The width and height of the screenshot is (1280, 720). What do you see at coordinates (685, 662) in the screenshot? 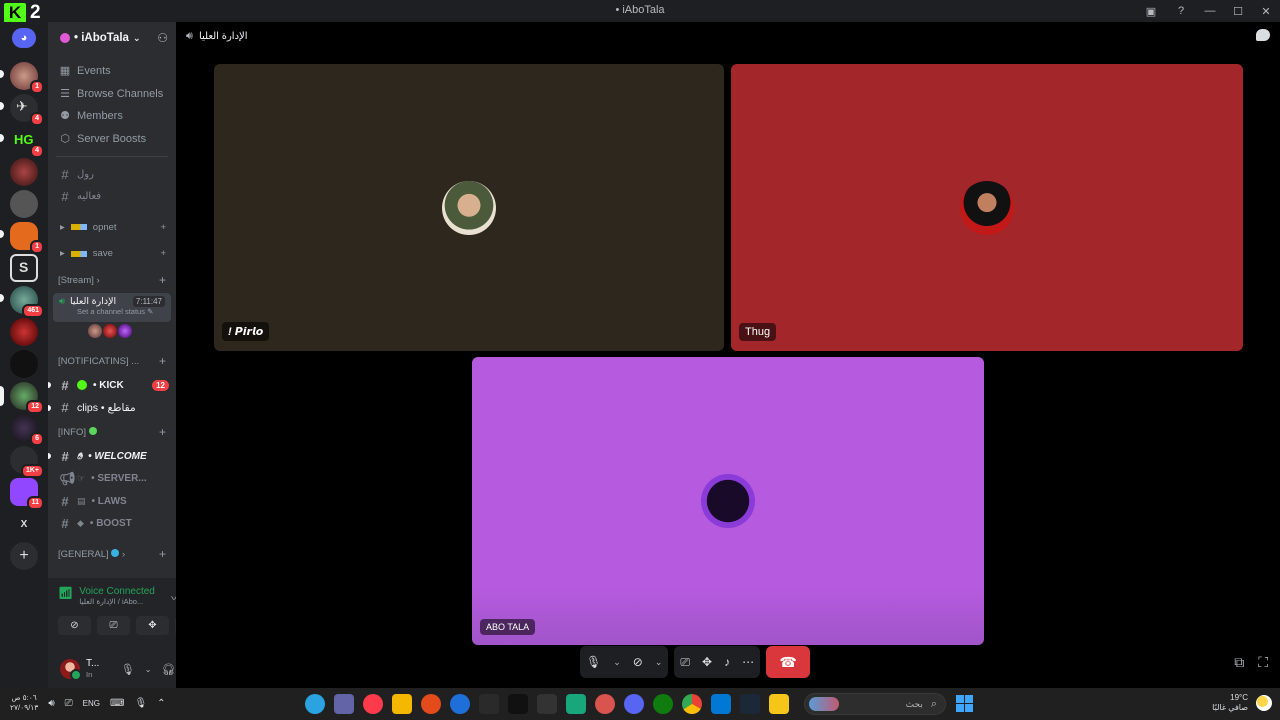
I see `screen-share-icon: ⎚` at bounding box center [685, 662].